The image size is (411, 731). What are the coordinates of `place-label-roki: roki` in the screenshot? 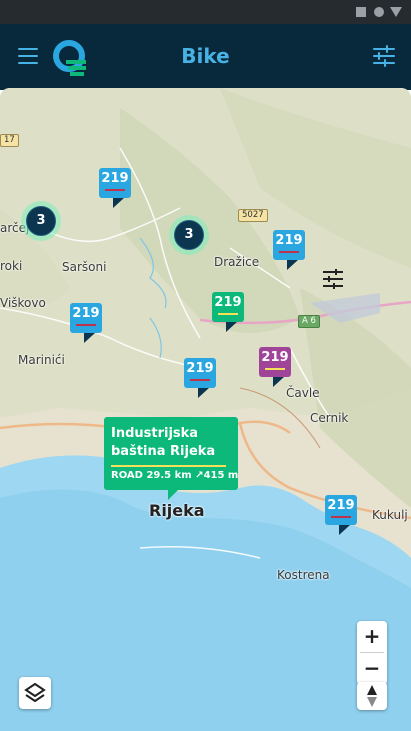 It's located at (11, 266).